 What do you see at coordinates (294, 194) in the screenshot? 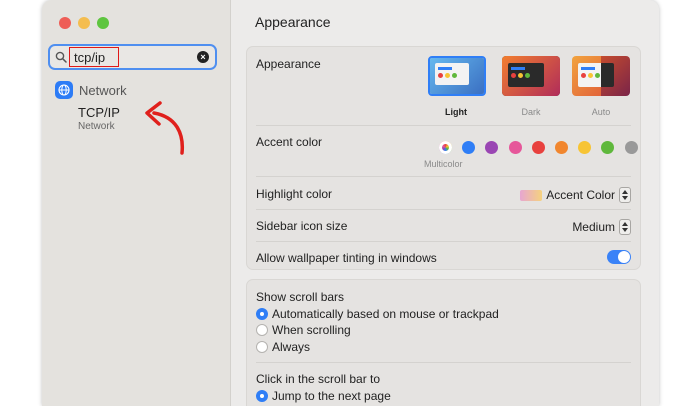
I see `highlight-color-label: Highlight color` at bounding box center [294, 194].